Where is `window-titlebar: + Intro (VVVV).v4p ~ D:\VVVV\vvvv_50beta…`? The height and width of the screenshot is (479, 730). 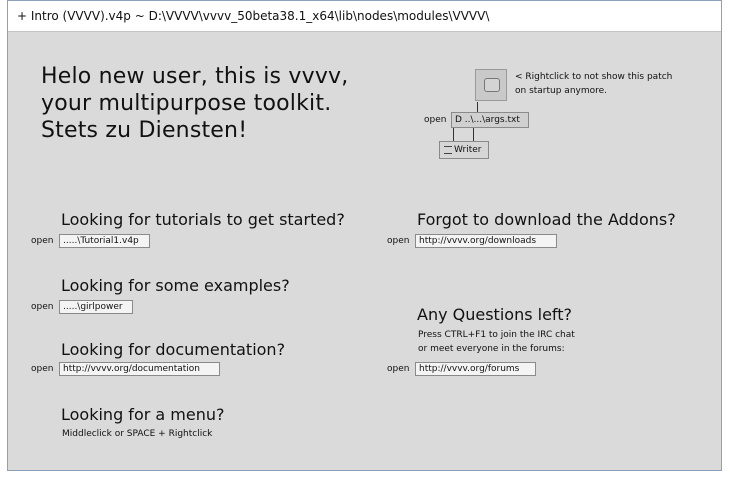
window-titlebar: + Intro (VVVV).v4p ~ D:\VVVV\vvvv_50beta… is located at coordinates (364, 16).